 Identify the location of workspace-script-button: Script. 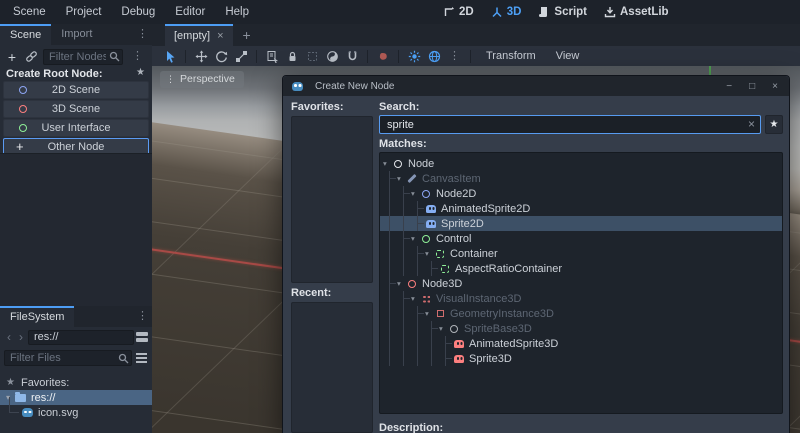
(562, 12).